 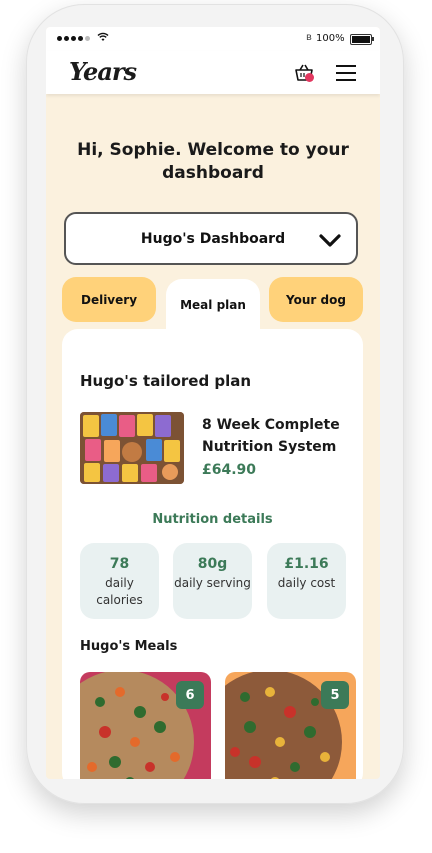 What do you see at coordinates (213, 72) in the screenshot?
I see `app-header: Years` at bounding box center [213, 72].